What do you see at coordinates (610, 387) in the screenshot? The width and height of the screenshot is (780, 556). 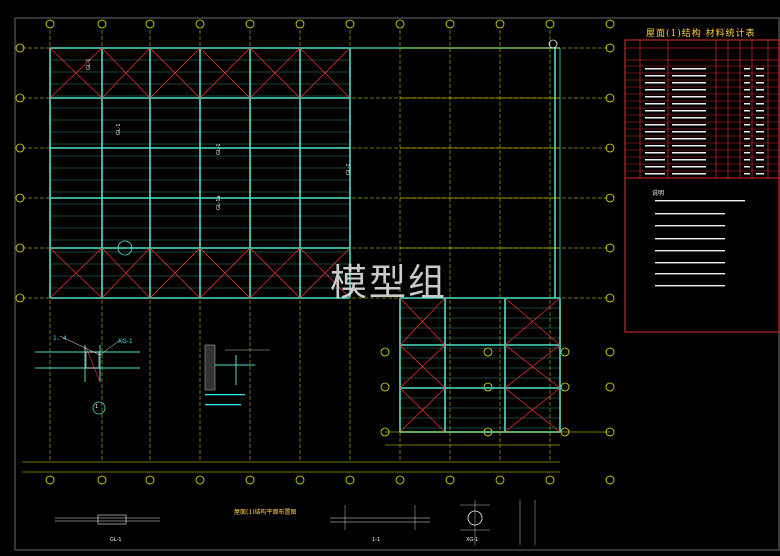 I see `axis-bubble-right` at bounding box center [610, 387].